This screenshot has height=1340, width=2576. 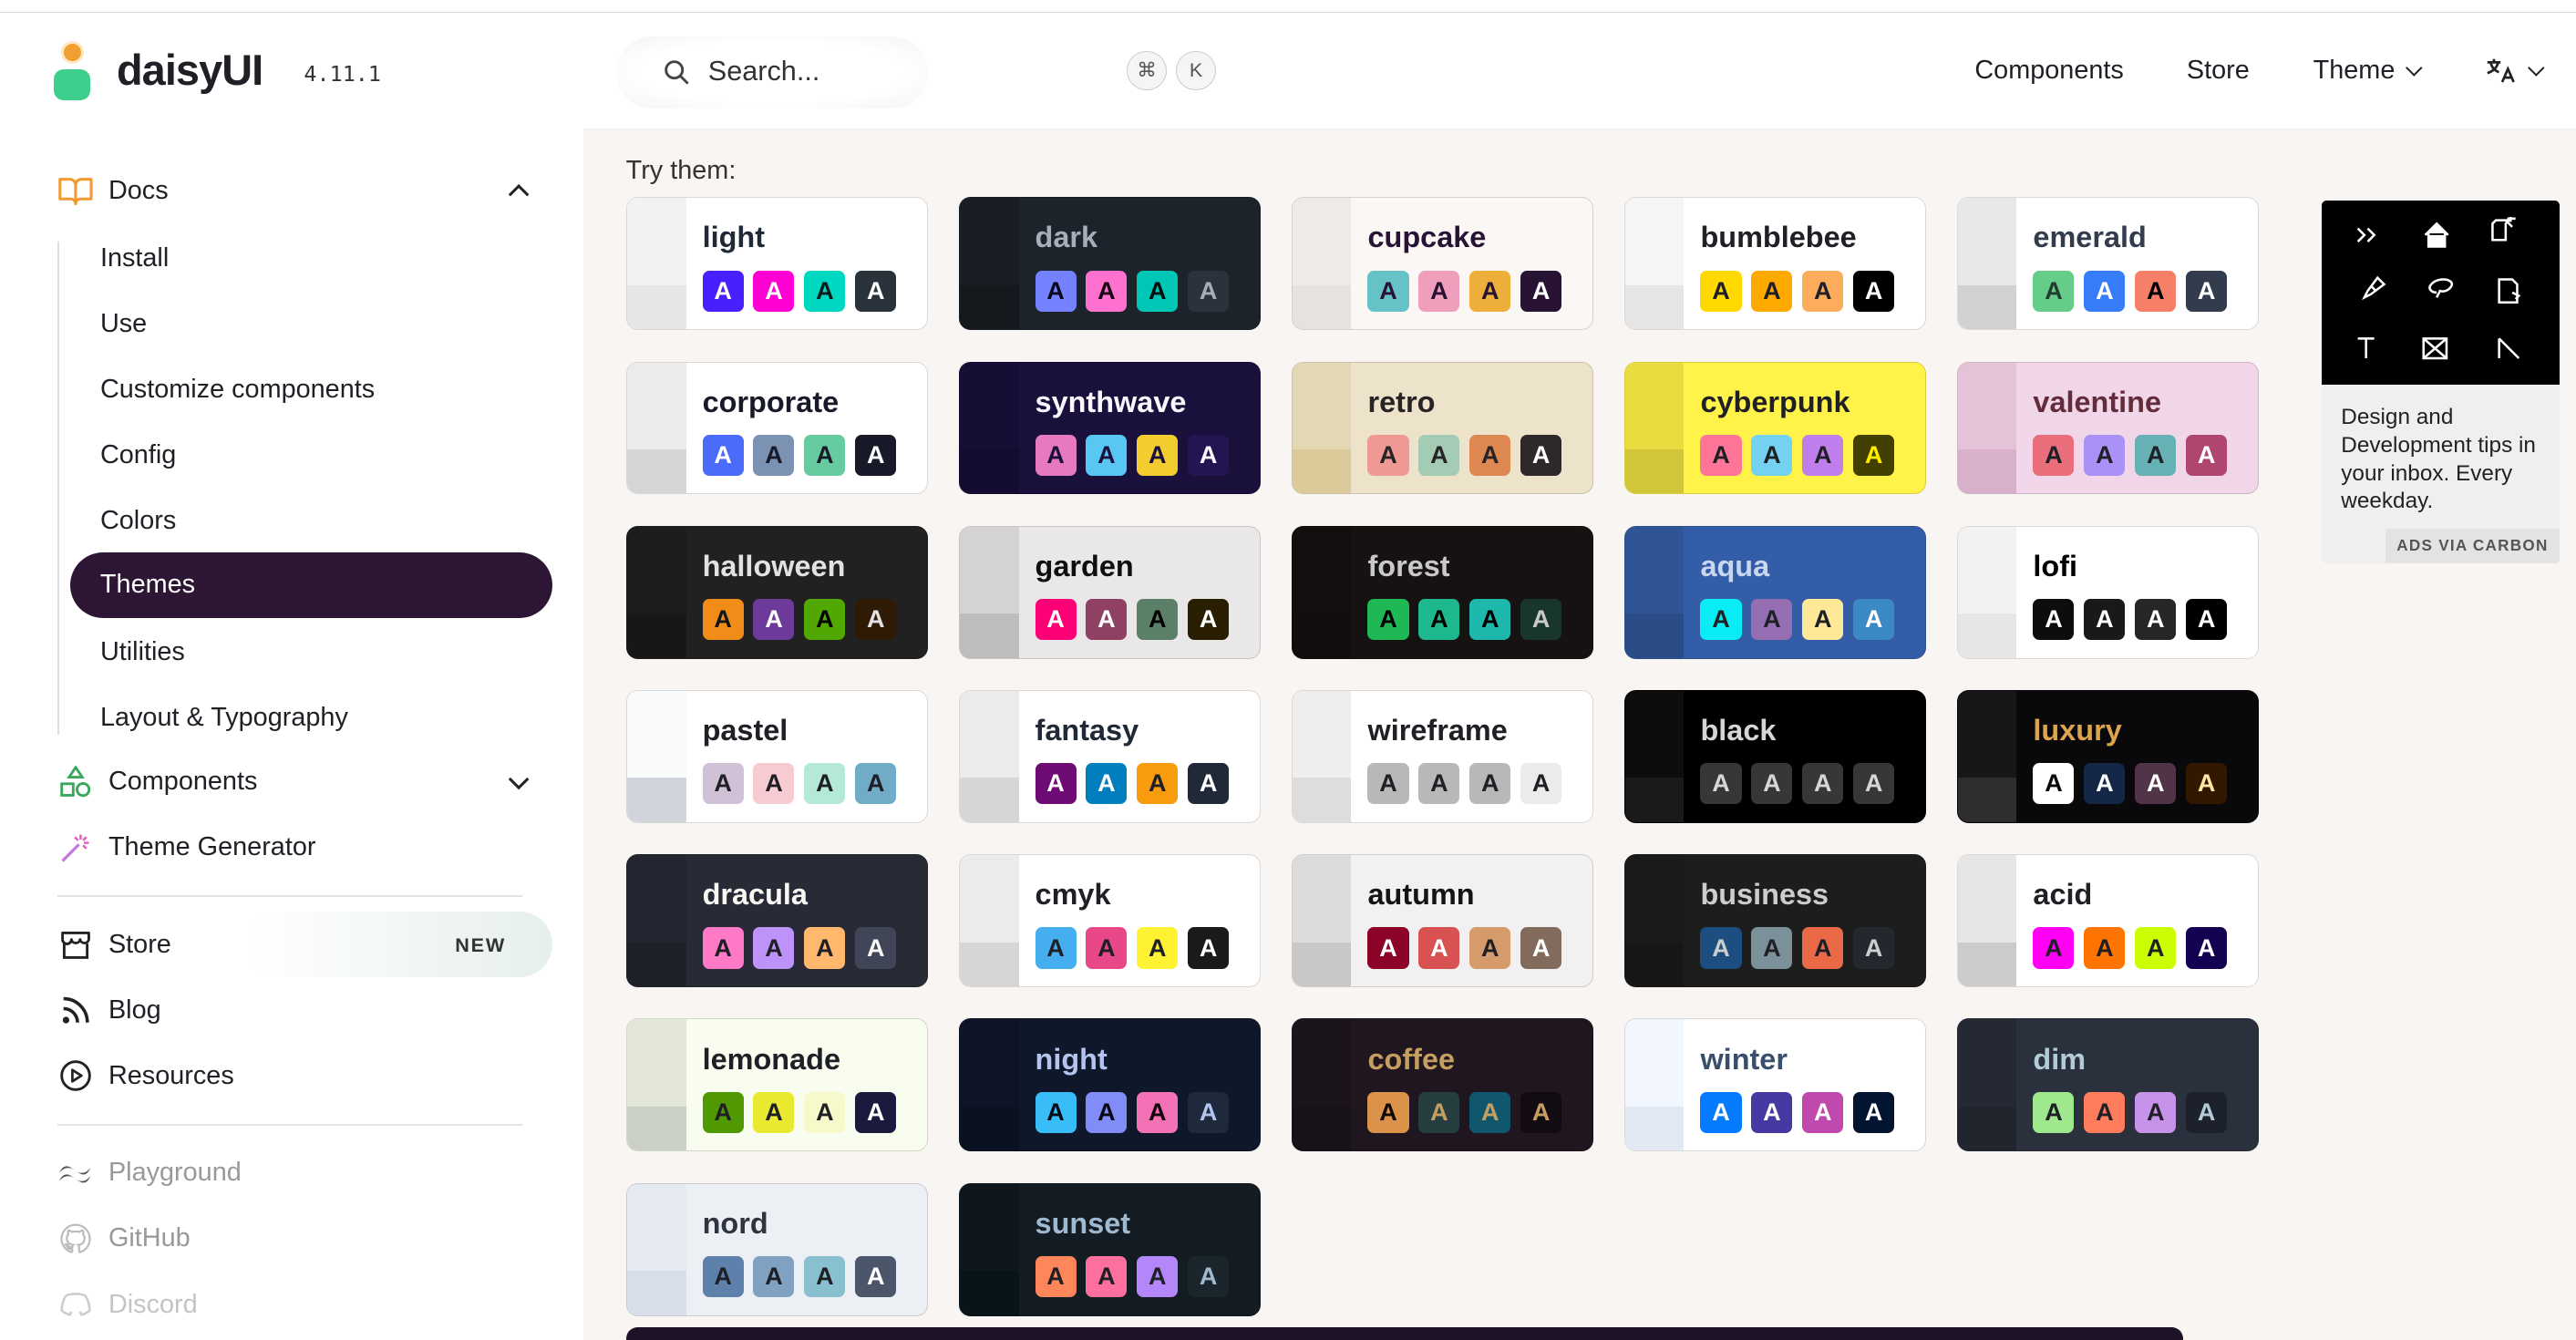 What do you see at coordinates (1110, 592) in the screenshot?
I see `theme-card-garden: garden A A A A` at bounding box center [1110, 592].